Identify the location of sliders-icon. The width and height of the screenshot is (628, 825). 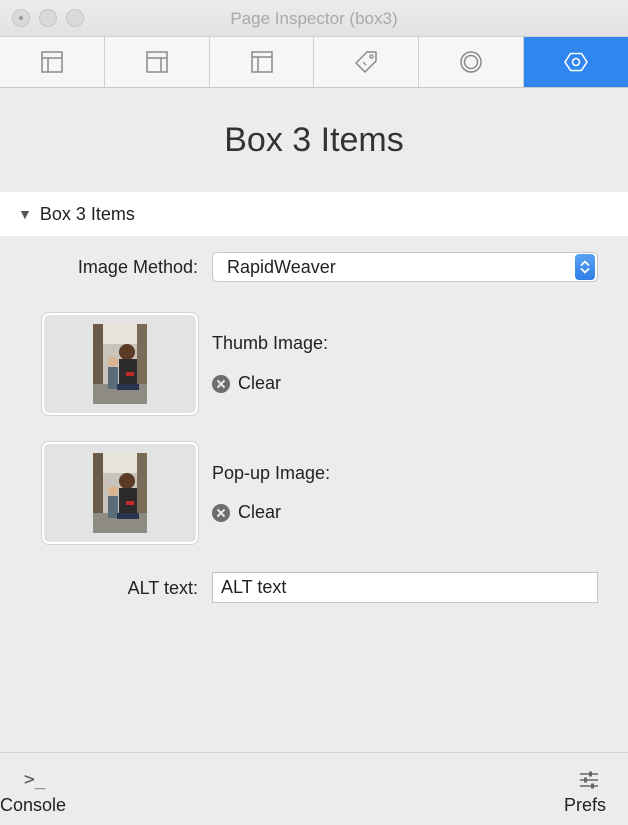
(589, 780).